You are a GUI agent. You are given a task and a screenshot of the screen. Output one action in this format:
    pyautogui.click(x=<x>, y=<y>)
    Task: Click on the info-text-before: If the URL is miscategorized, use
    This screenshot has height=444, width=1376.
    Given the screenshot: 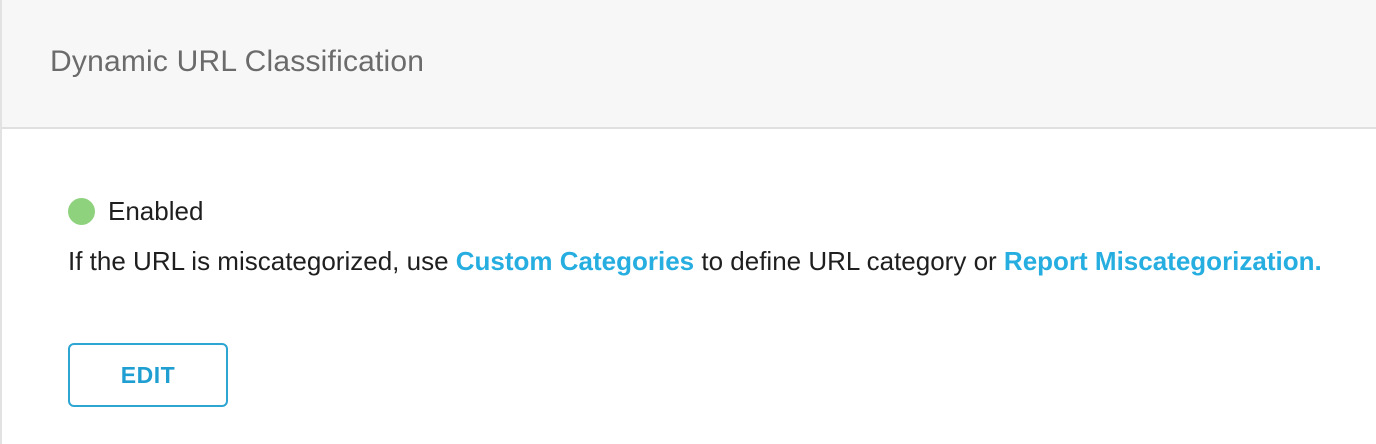 What is the action you would take?
    pyautogui.click(x=262, y=261)
    